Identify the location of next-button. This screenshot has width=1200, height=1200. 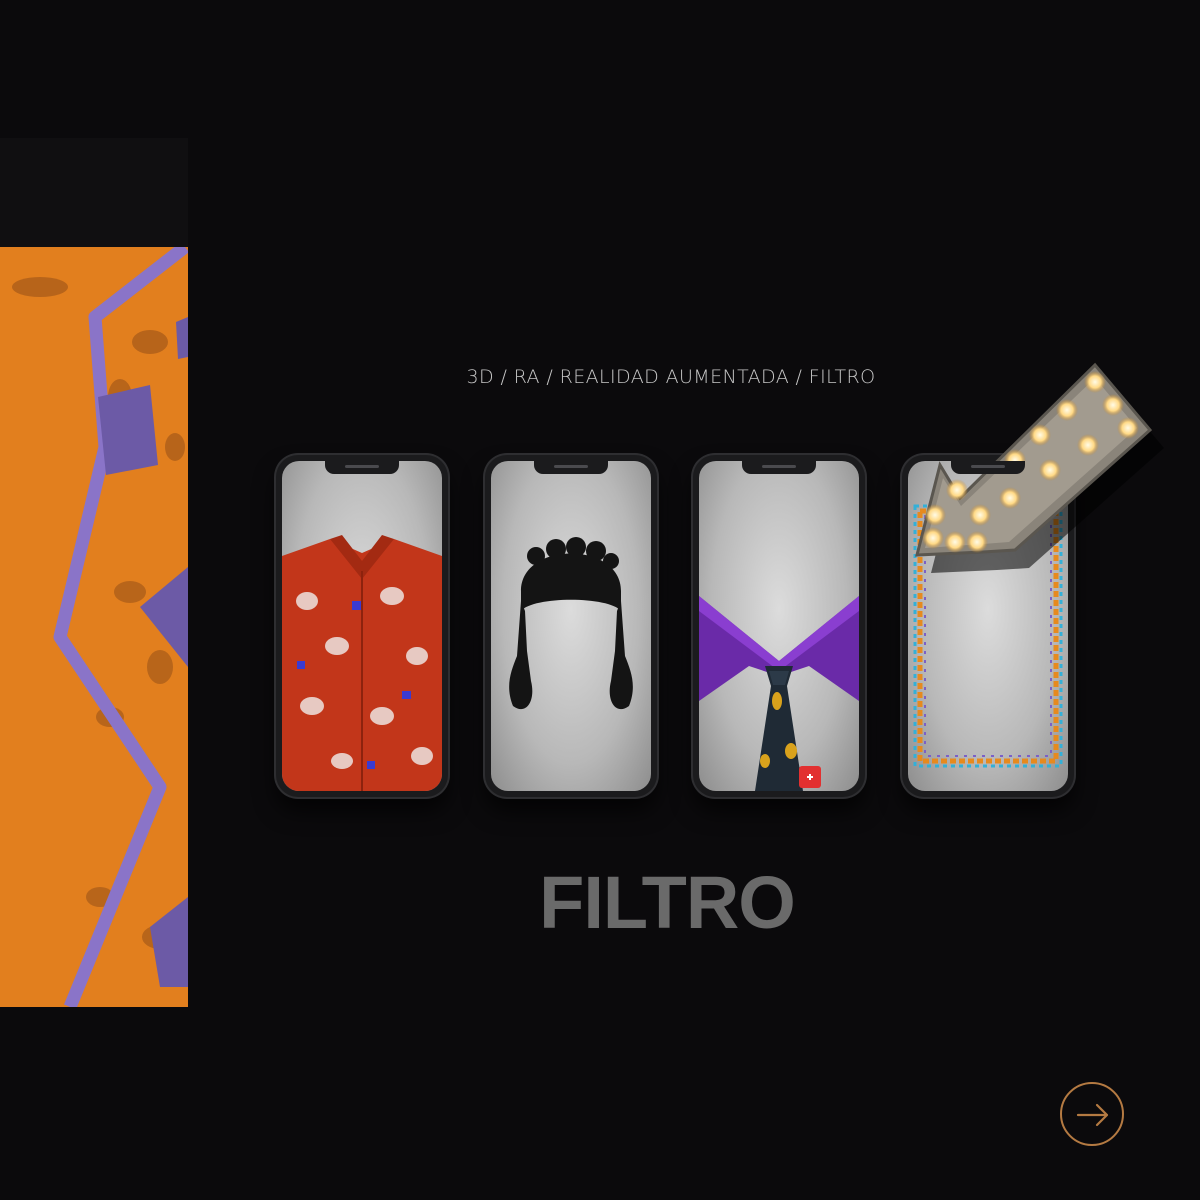
(1092, 1114).